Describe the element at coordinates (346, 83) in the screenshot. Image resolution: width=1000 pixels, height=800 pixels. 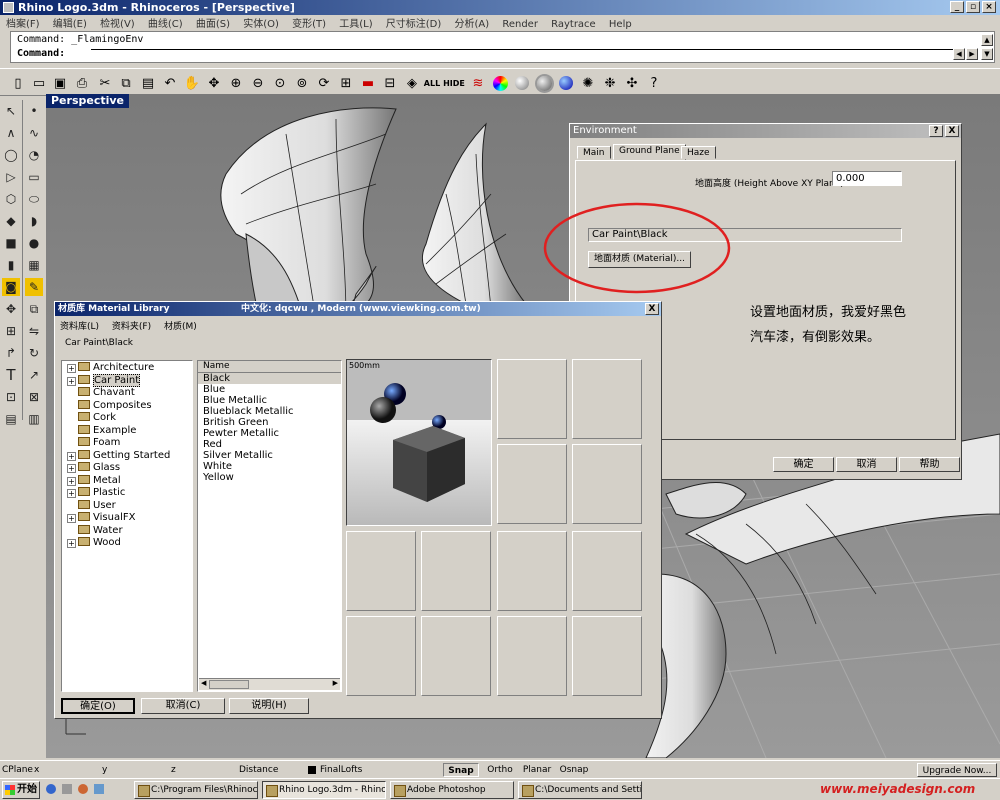
I see `four-view-icon: ⊞` at that location.